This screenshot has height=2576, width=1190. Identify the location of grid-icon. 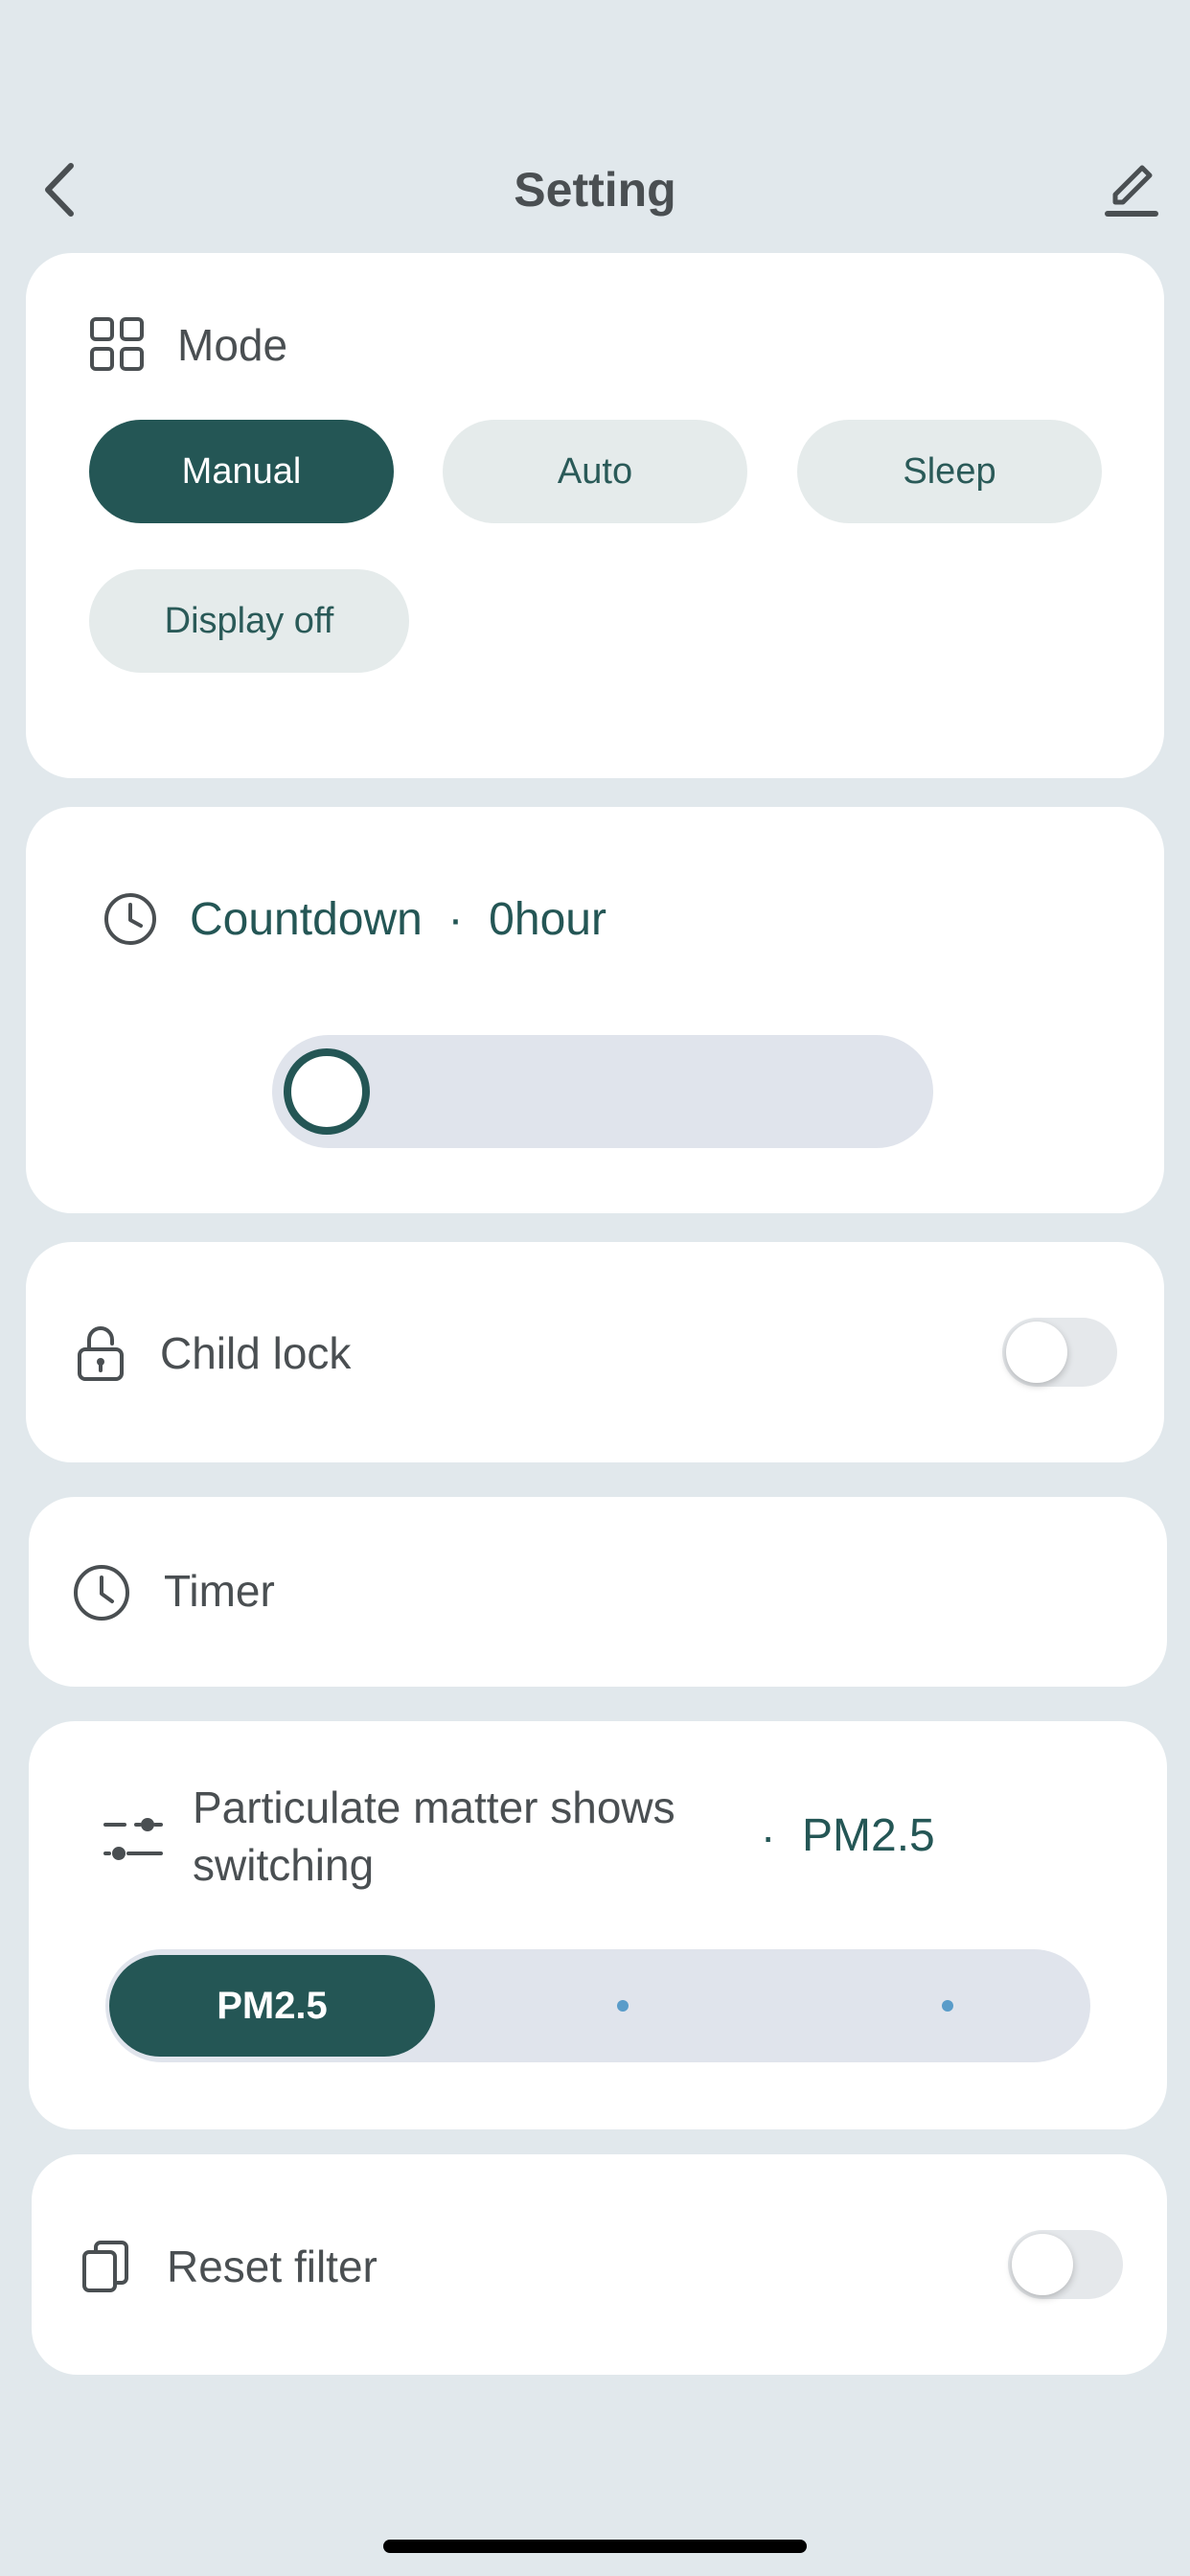
(117, 344).